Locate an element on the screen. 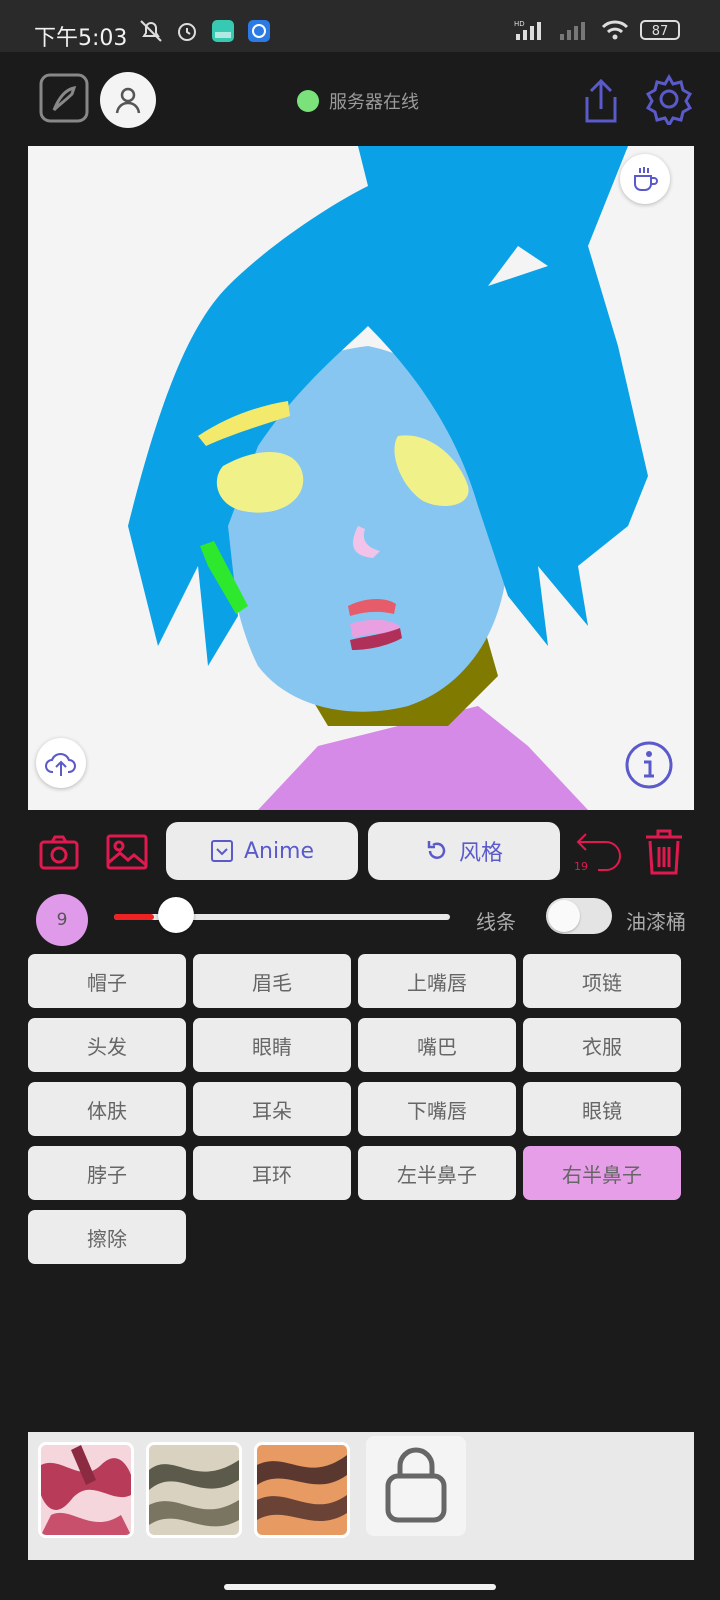  style-select-button: Anime is located at coordinates (262, 851).